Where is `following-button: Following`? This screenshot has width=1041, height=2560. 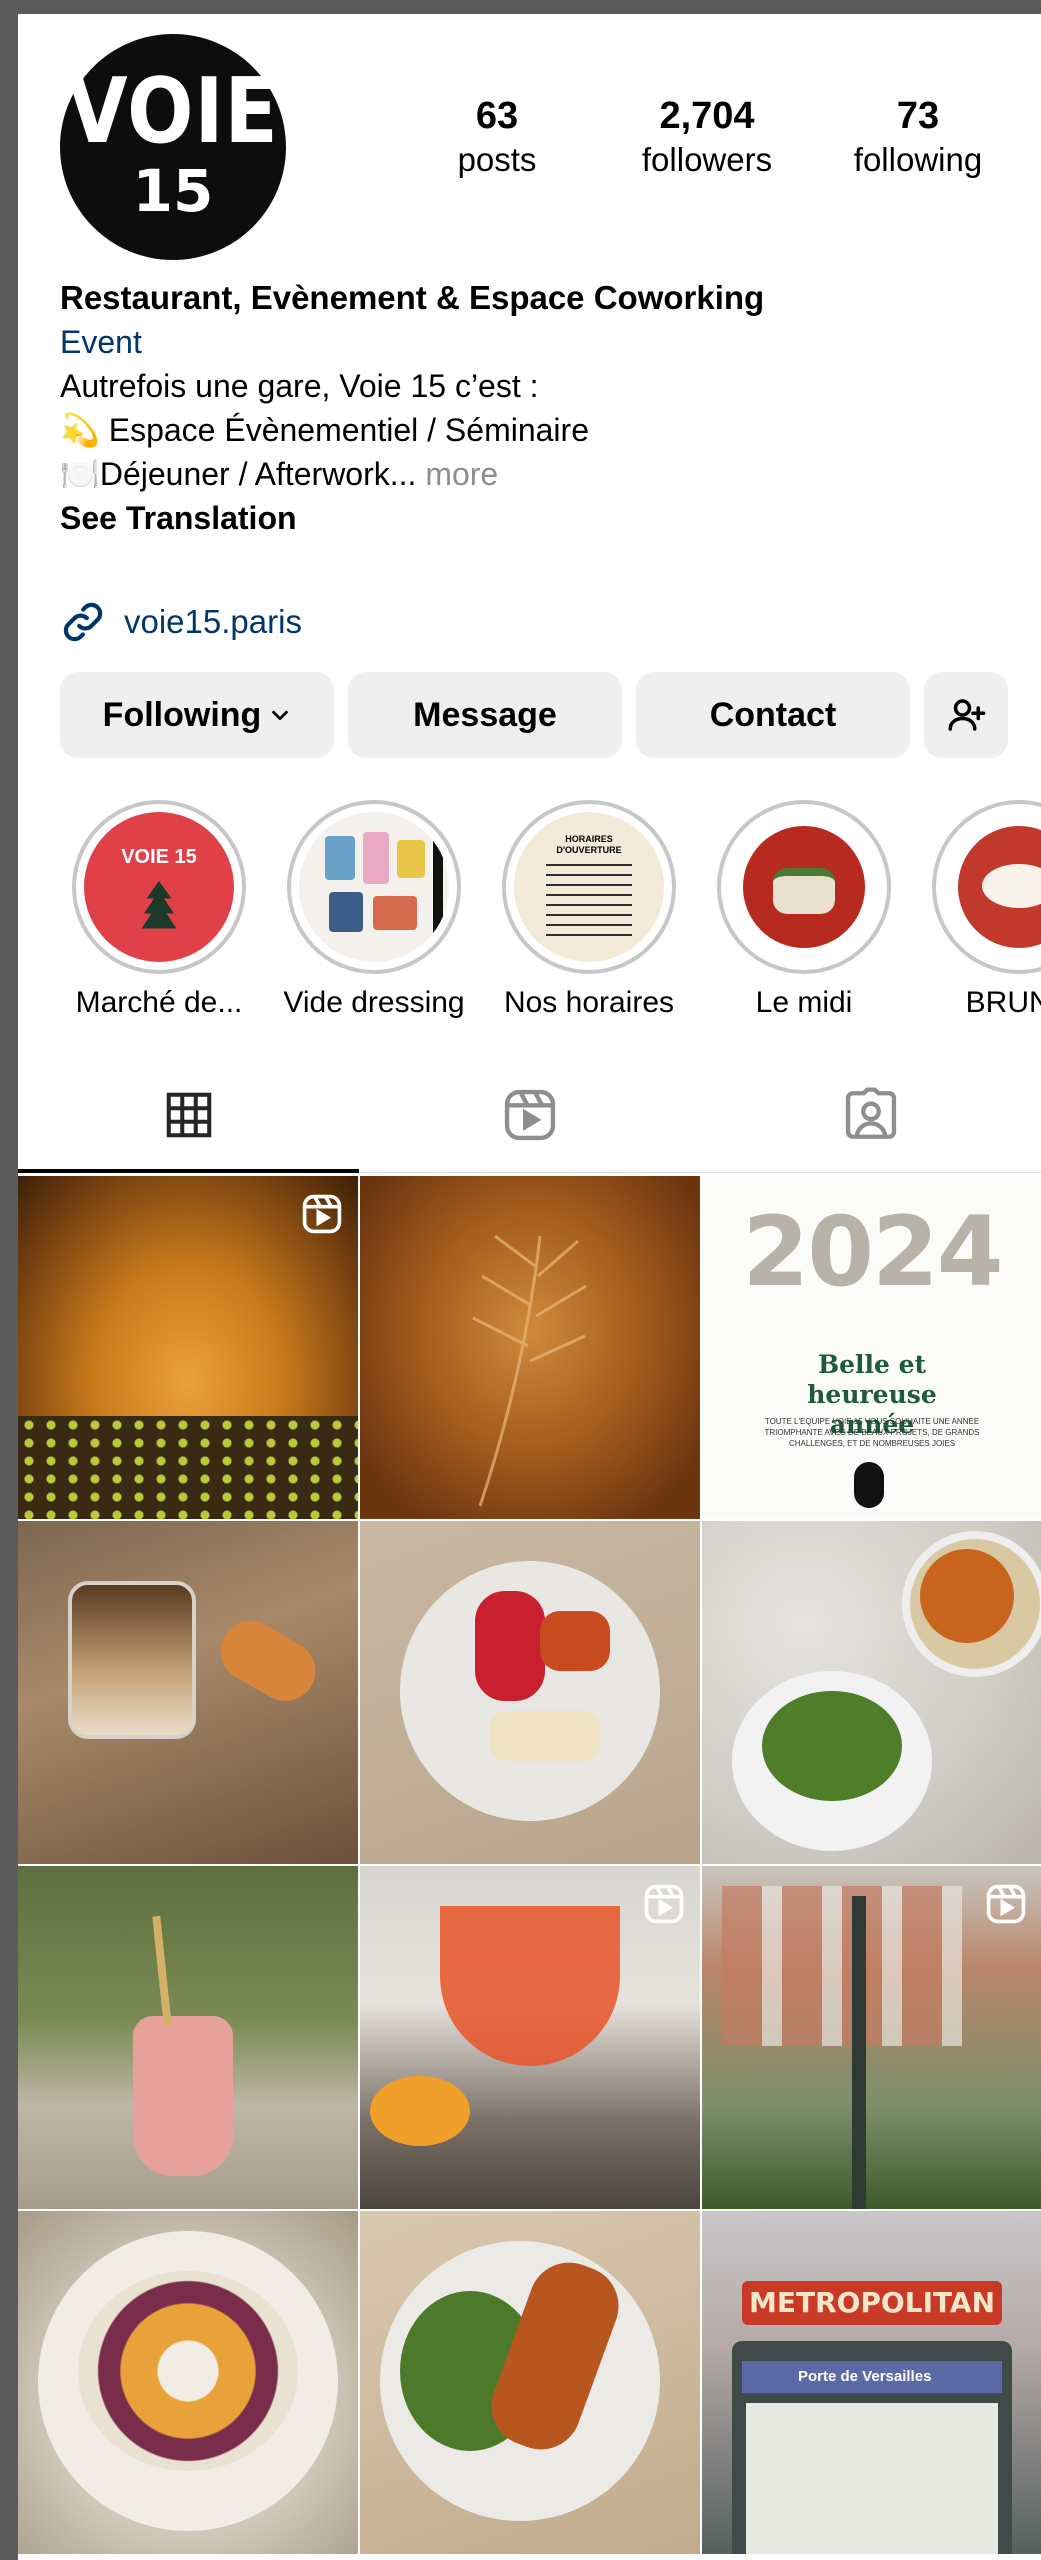 following-button: Following is located at coordinates (197, 715).